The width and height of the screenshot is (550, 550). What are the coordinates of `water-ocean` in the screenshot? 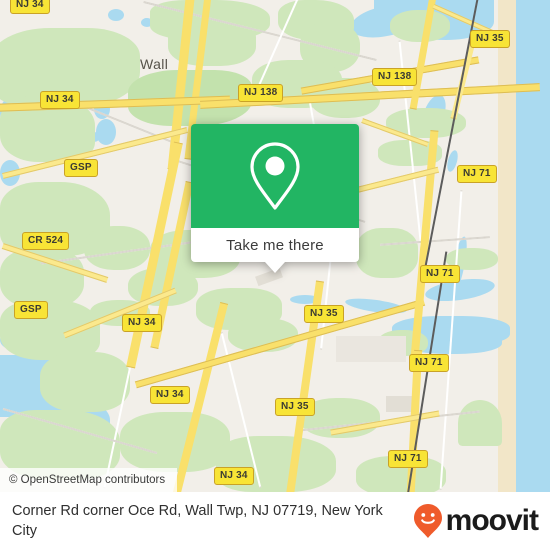 It's located at (531, 246).